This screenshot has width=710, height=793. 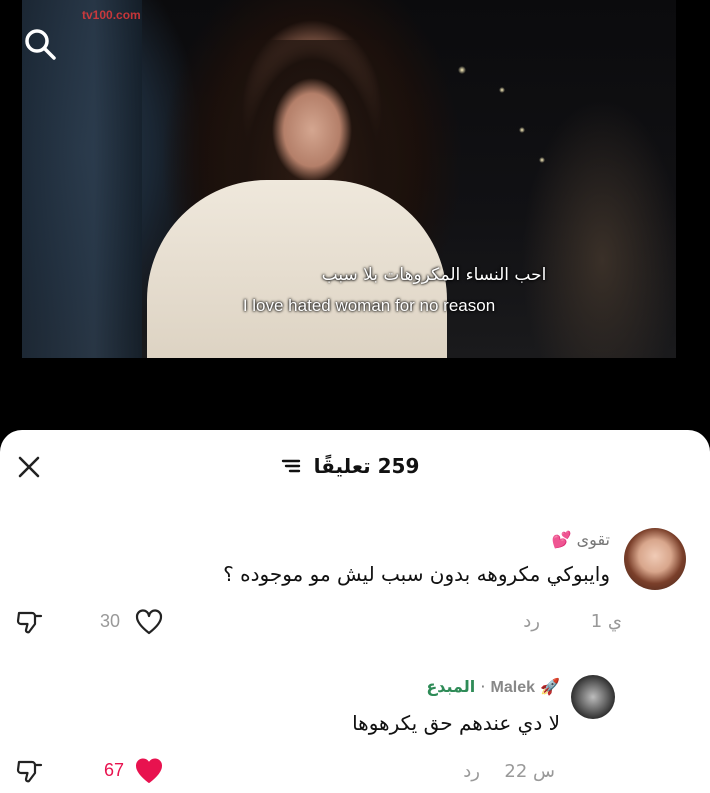 What do you see at coordinates (606, 621) in the screenshot?
I see `comment-time: 1 ي` at bounding box center [606, 621].